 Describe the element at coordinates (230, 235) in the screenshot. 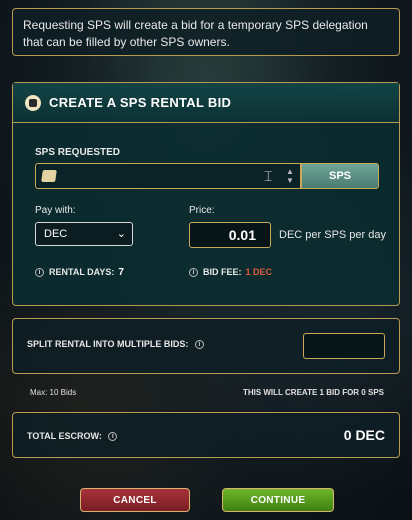

I see `price-input: 0.01` at that location.